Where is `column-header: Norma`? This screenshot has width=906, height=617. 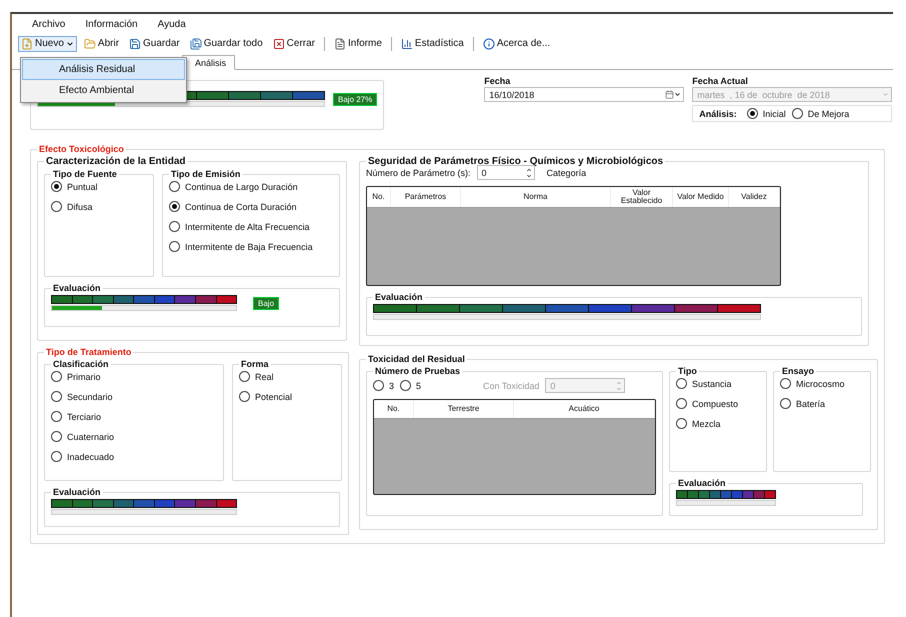
column-header: Norma is located at coordinates (536, 197).